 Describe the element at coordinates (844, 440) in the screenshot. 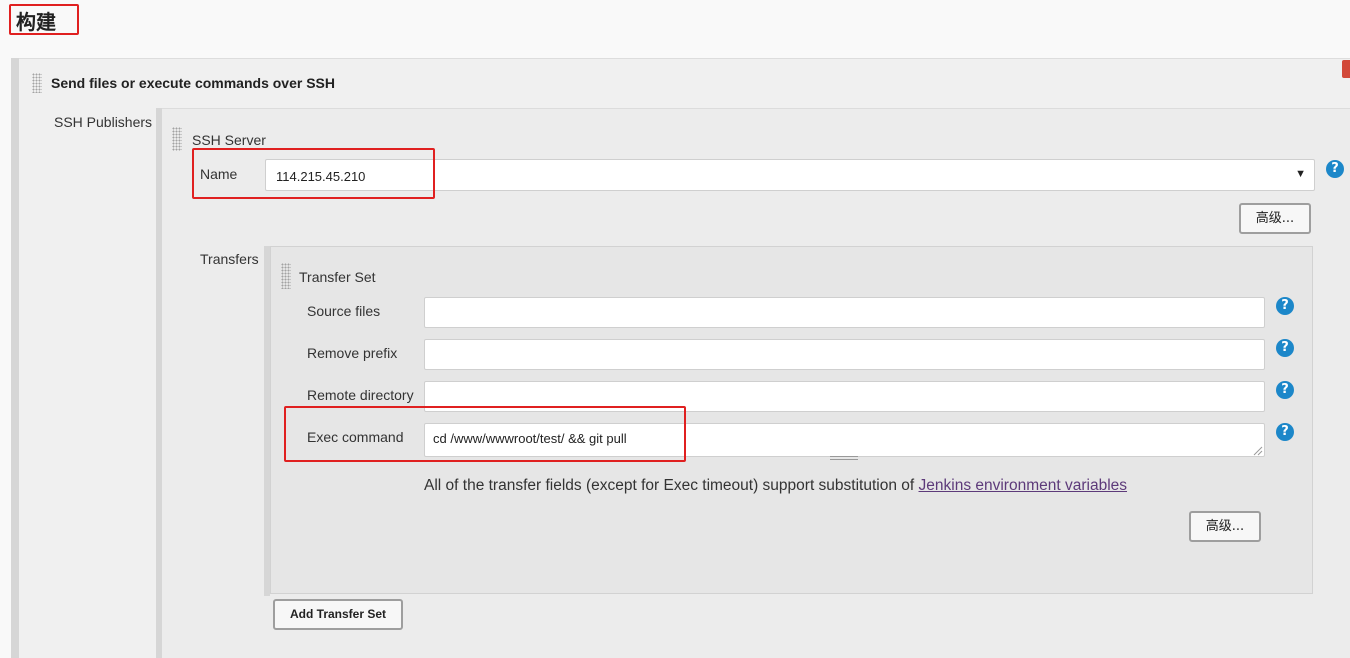

I see `exec-command-textarea: cd /www/wwwroot/test/ && git pull` at that location.